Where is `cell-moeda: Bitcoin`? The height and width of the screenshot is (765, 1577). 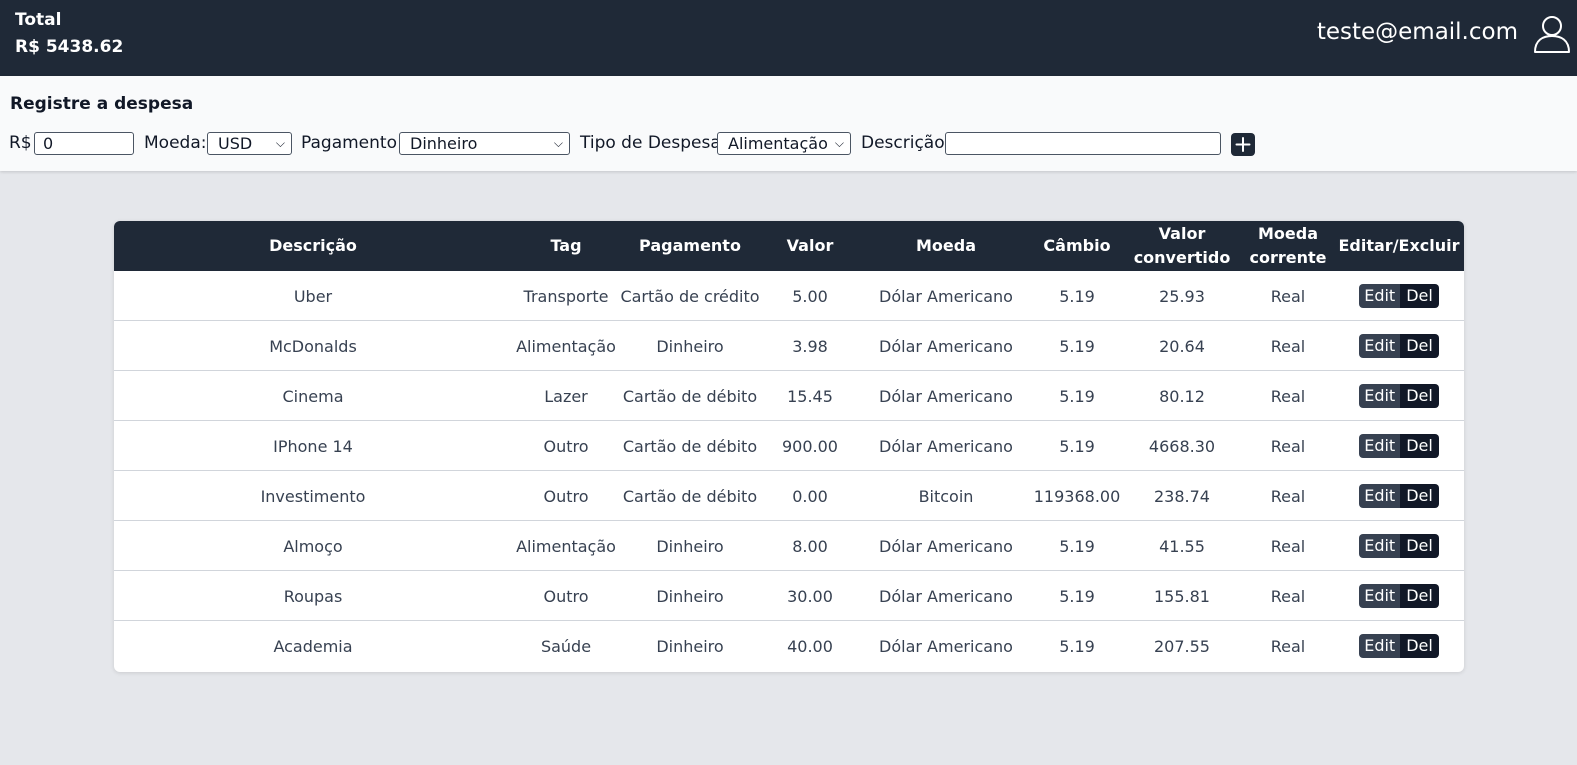
cell-moeda: Bitcoin is located at coordinates (946, 496).